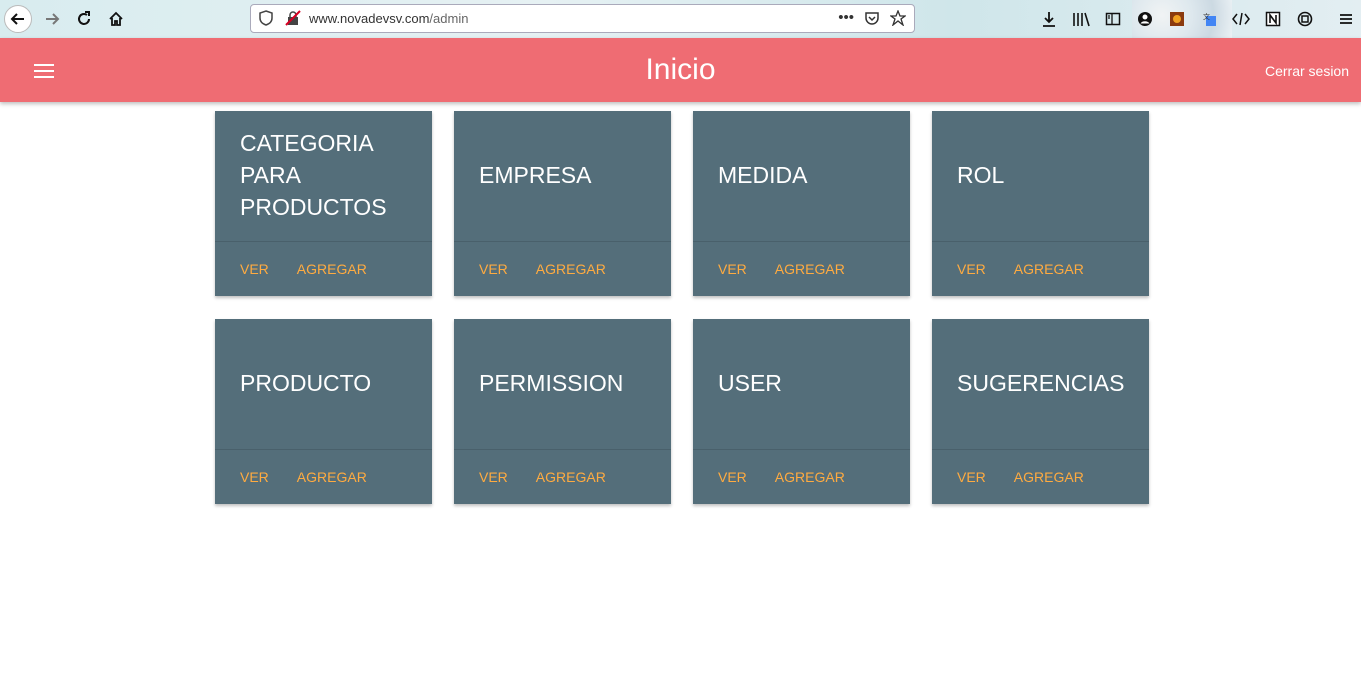 Image resolution: width=1361 pixels, height=683 pixels. I want to click on app-header: Inicio Cerrar sesion, so click(680, 70).